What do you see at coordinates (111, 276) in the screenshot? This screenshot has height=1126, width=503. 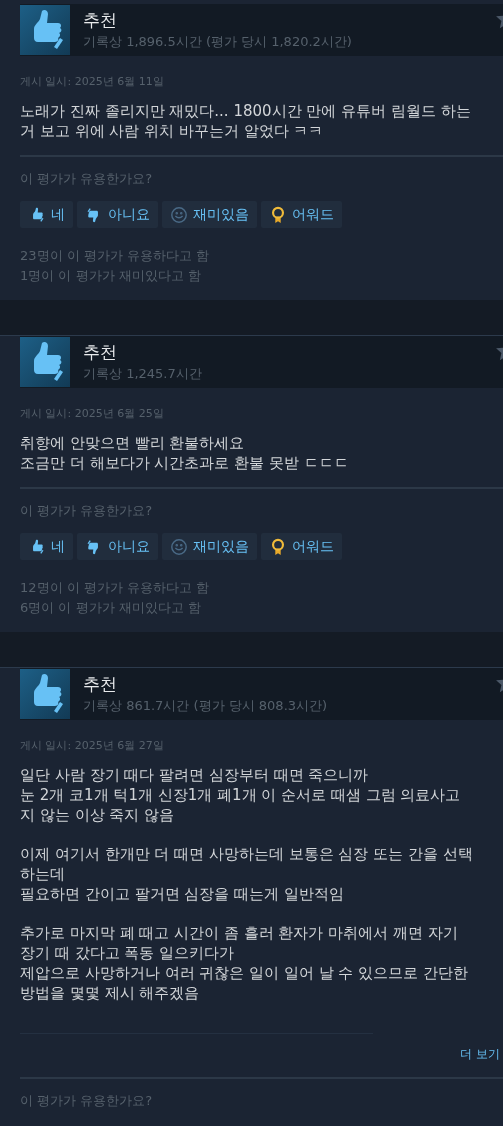 I see `vote-count-text: 1명이 이 평가가 재미있다고 함` at bounding box center [111, 276].